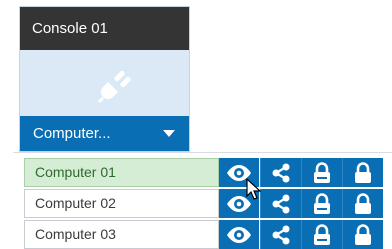 Image resolution: width=392 pixels, height=249 pixels. I want to click on console-body, so click(104, 83).